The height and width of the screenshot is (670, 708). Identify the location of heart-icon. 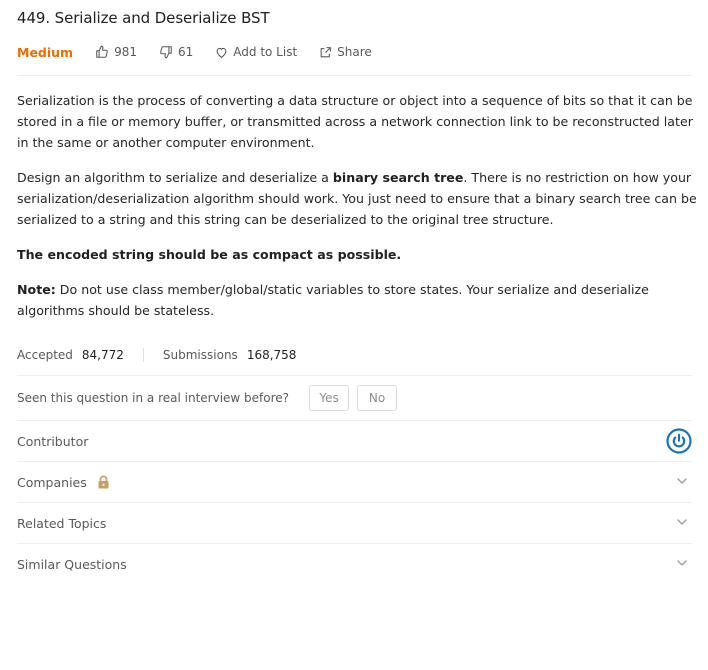
(221, 52).